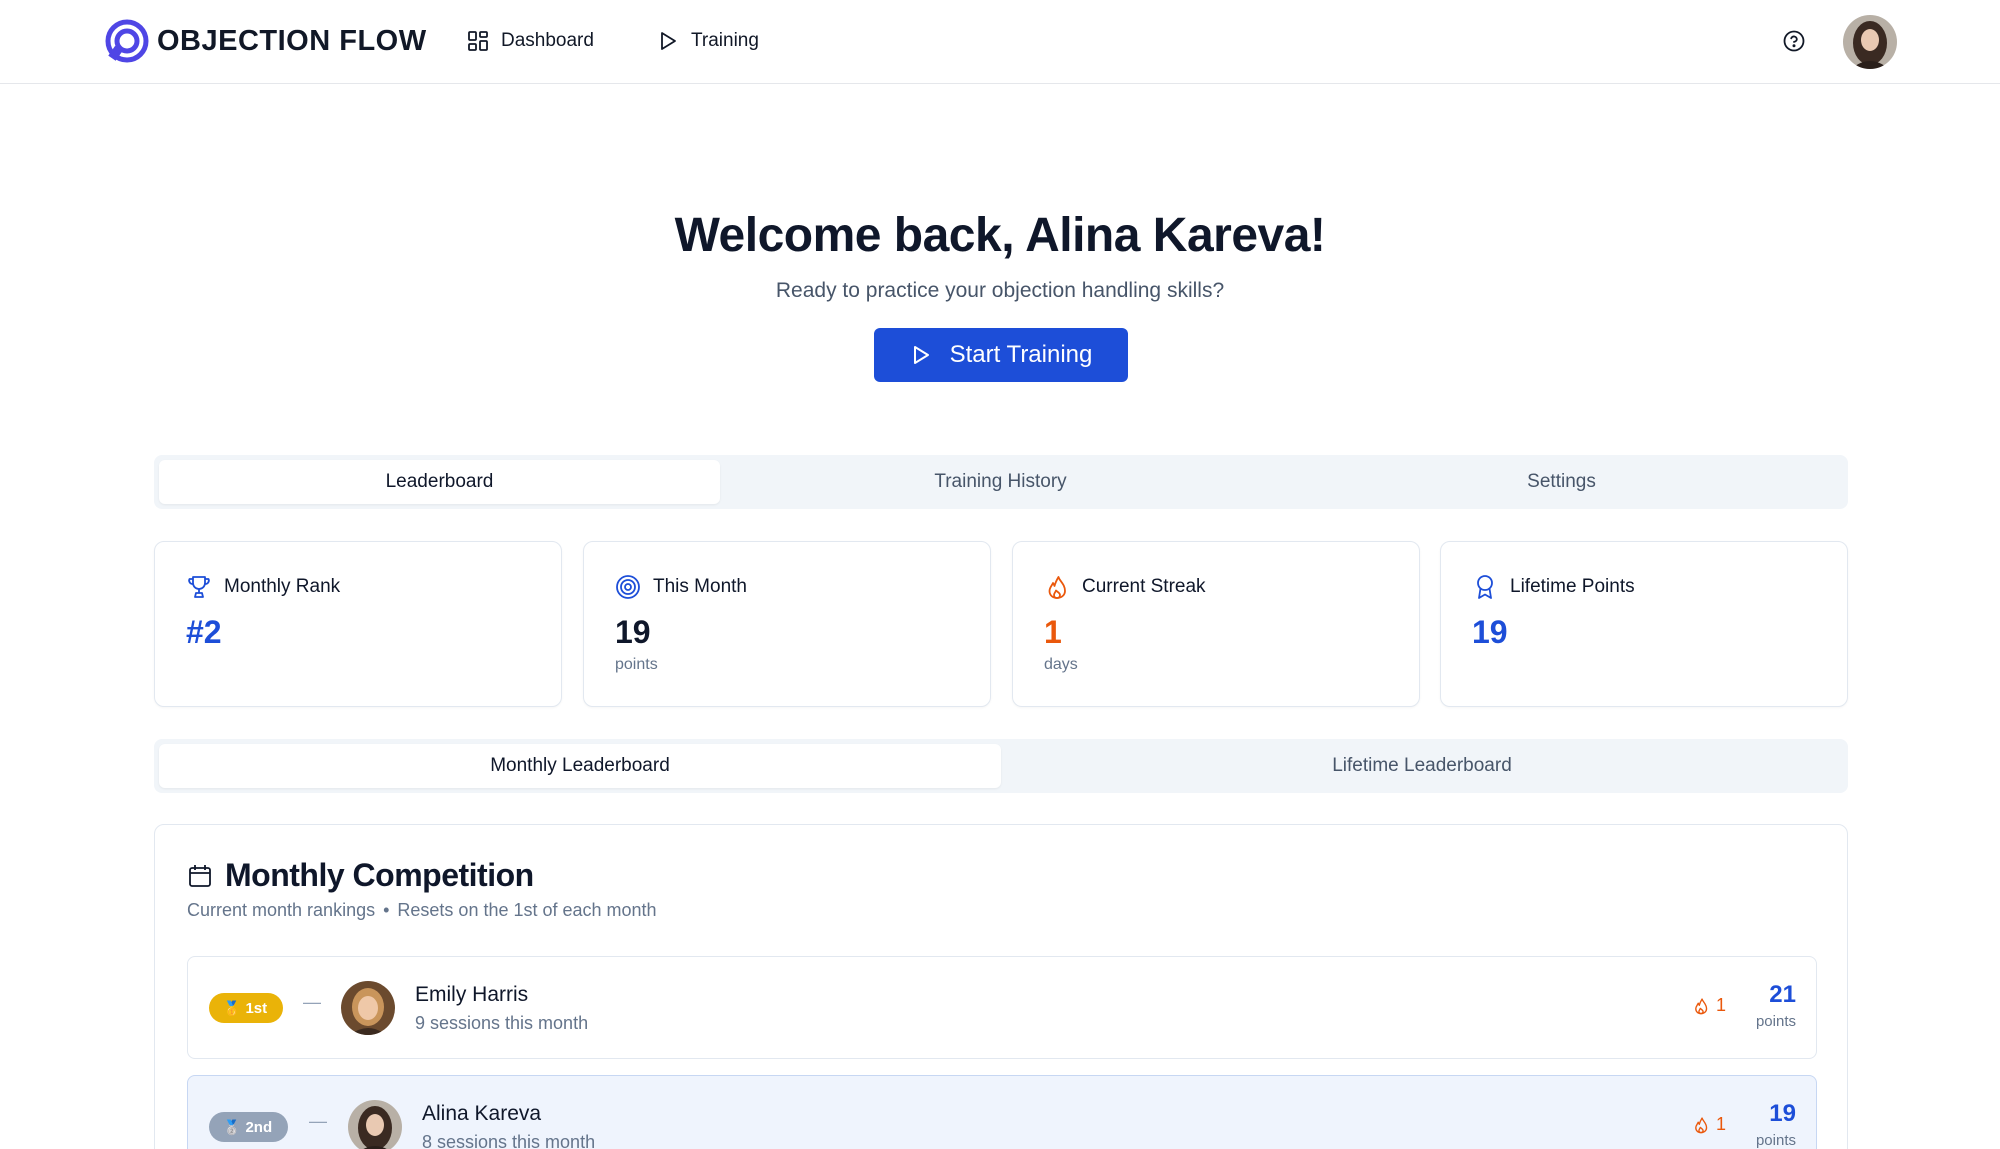 Image resolution: width=2000 pixels, height=1149 pixels. I want to click on award-icon, so click(1485, 587).